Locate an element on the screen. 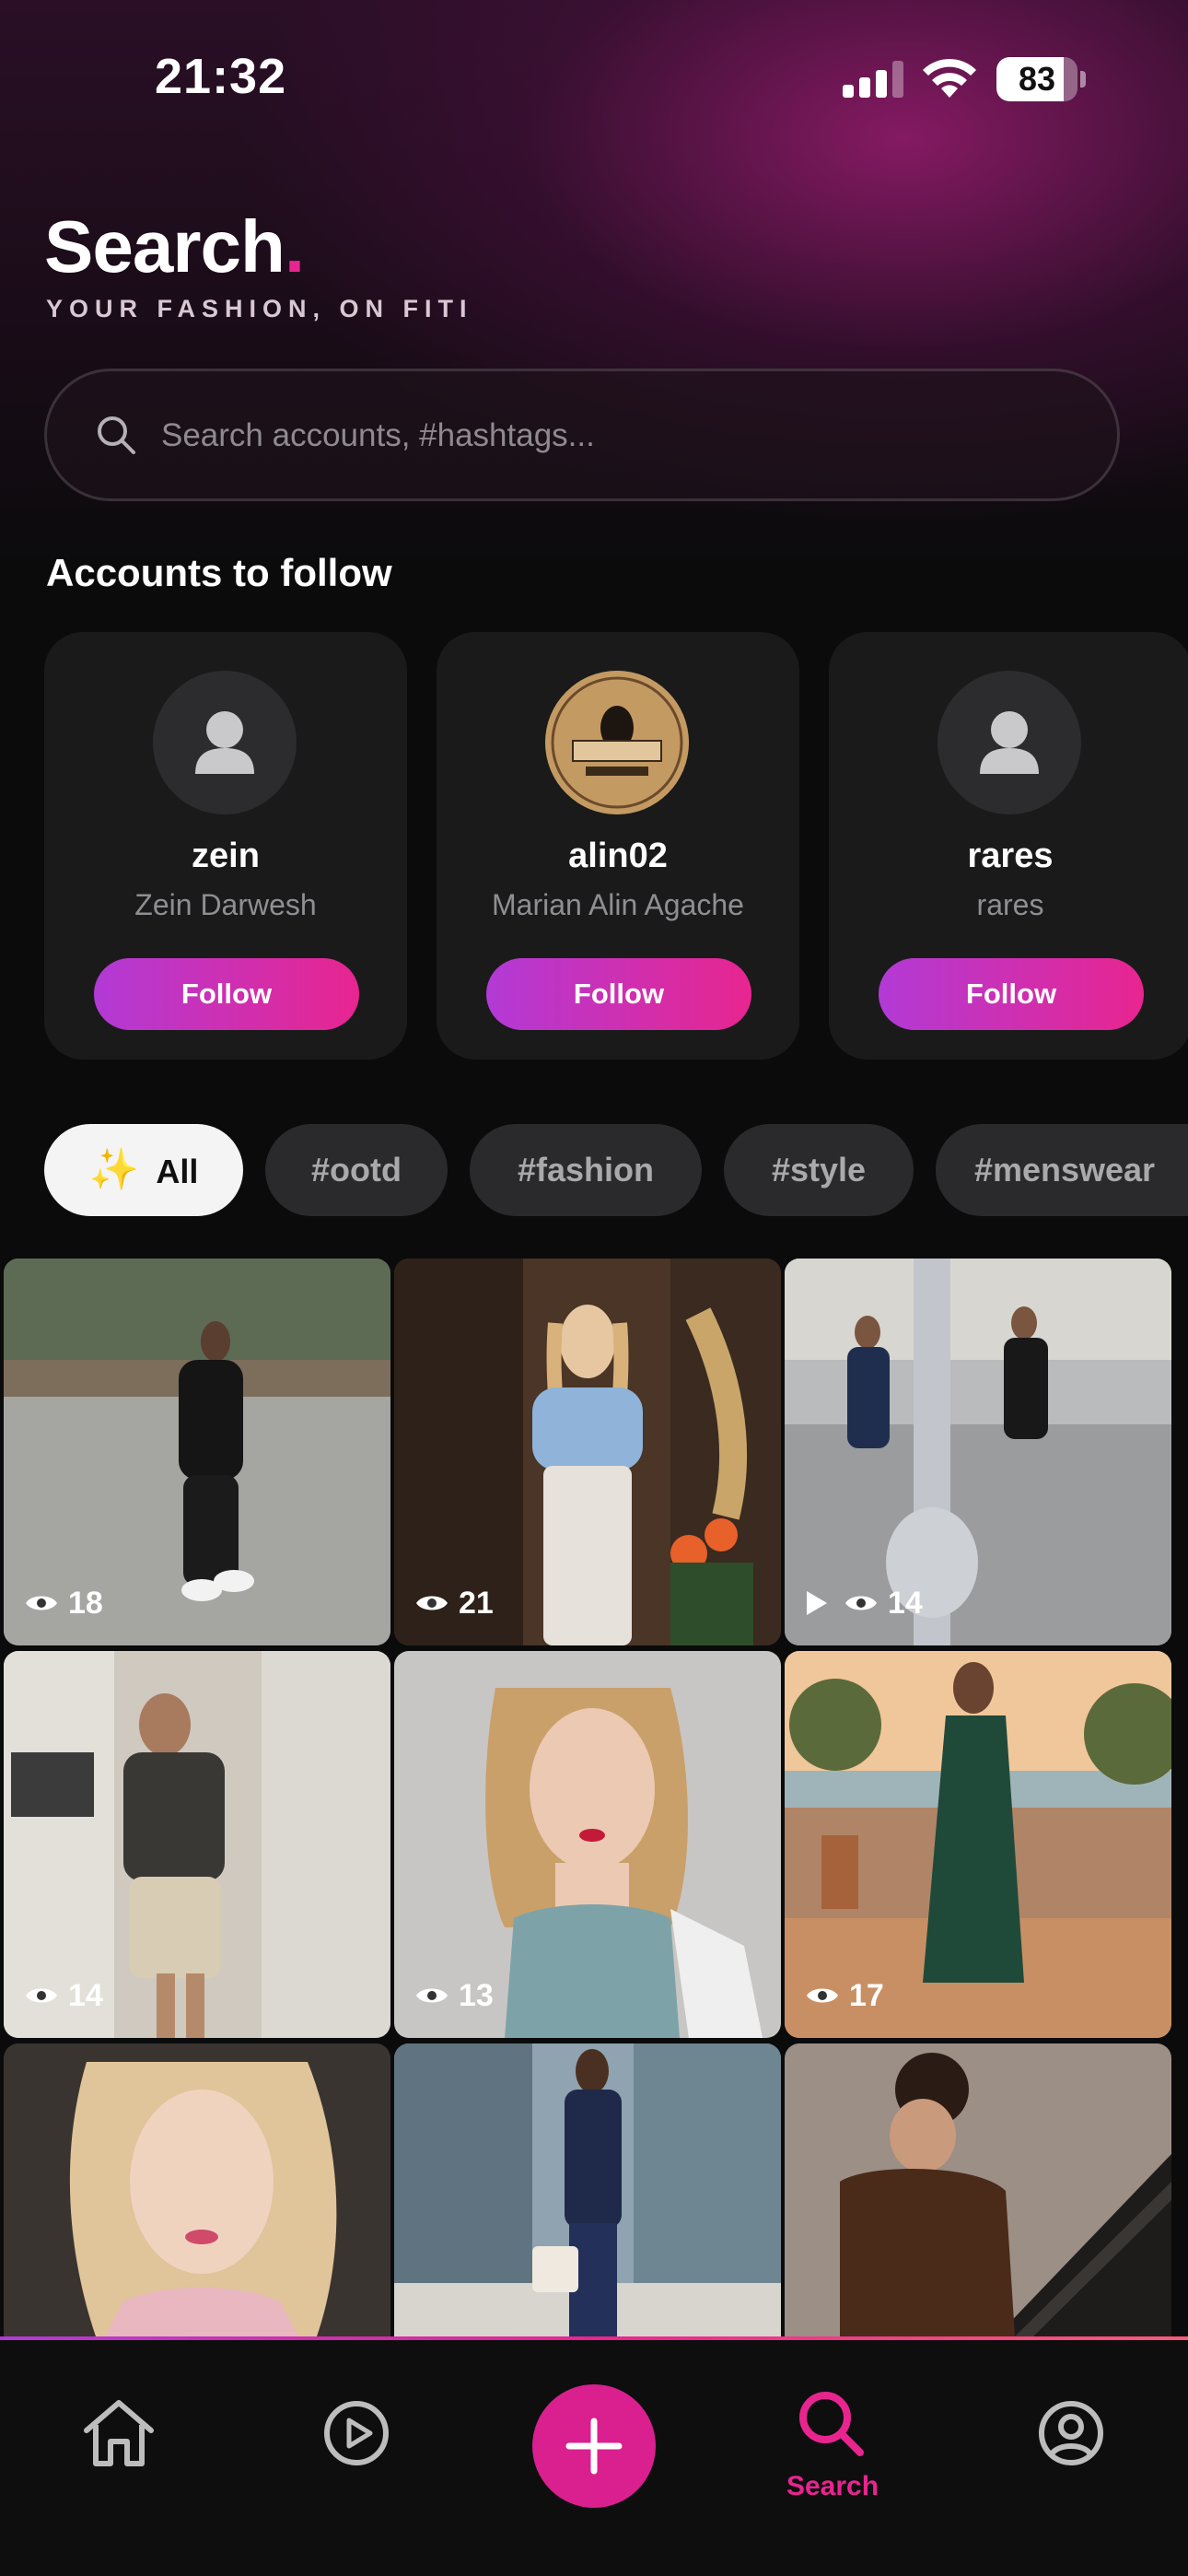 The width and height of the screenshot is (1188, 2576). account-full-name: Zein Darwesh is located at coordinates (225, 904).